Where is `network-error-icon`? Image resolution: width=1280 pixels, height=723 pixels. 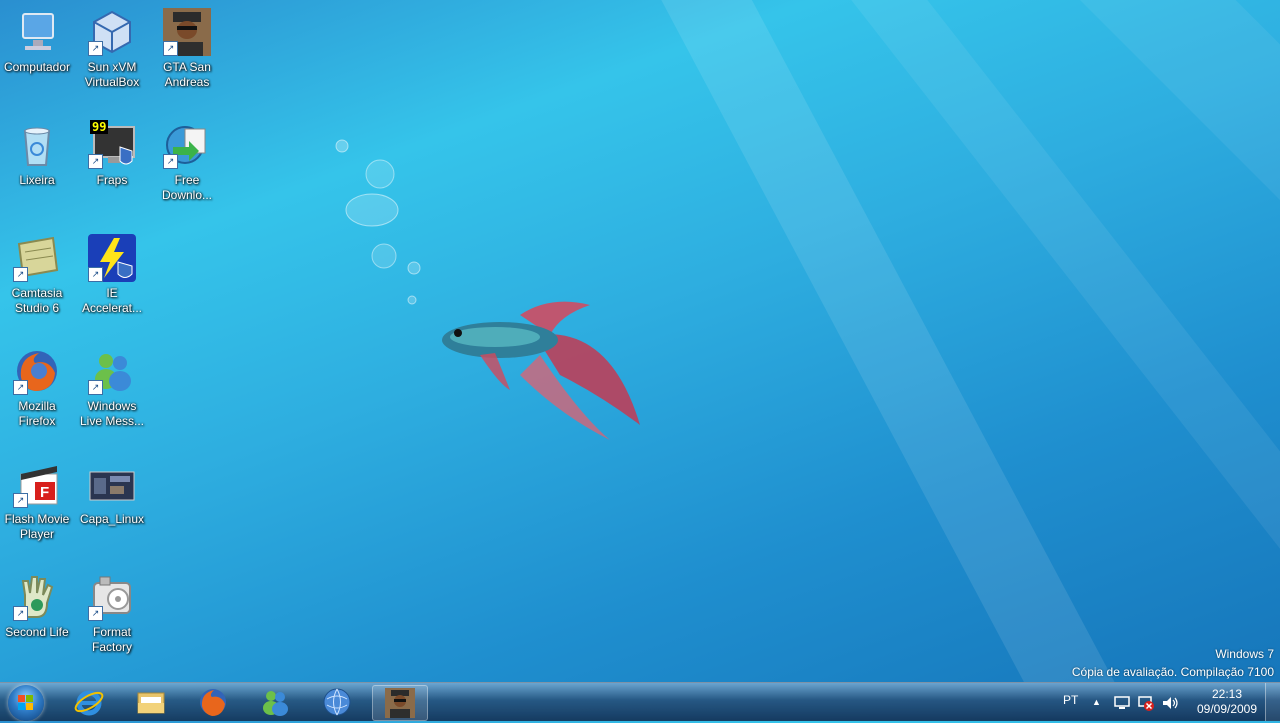
network-error-icon is located at coordinates (1146, 703).